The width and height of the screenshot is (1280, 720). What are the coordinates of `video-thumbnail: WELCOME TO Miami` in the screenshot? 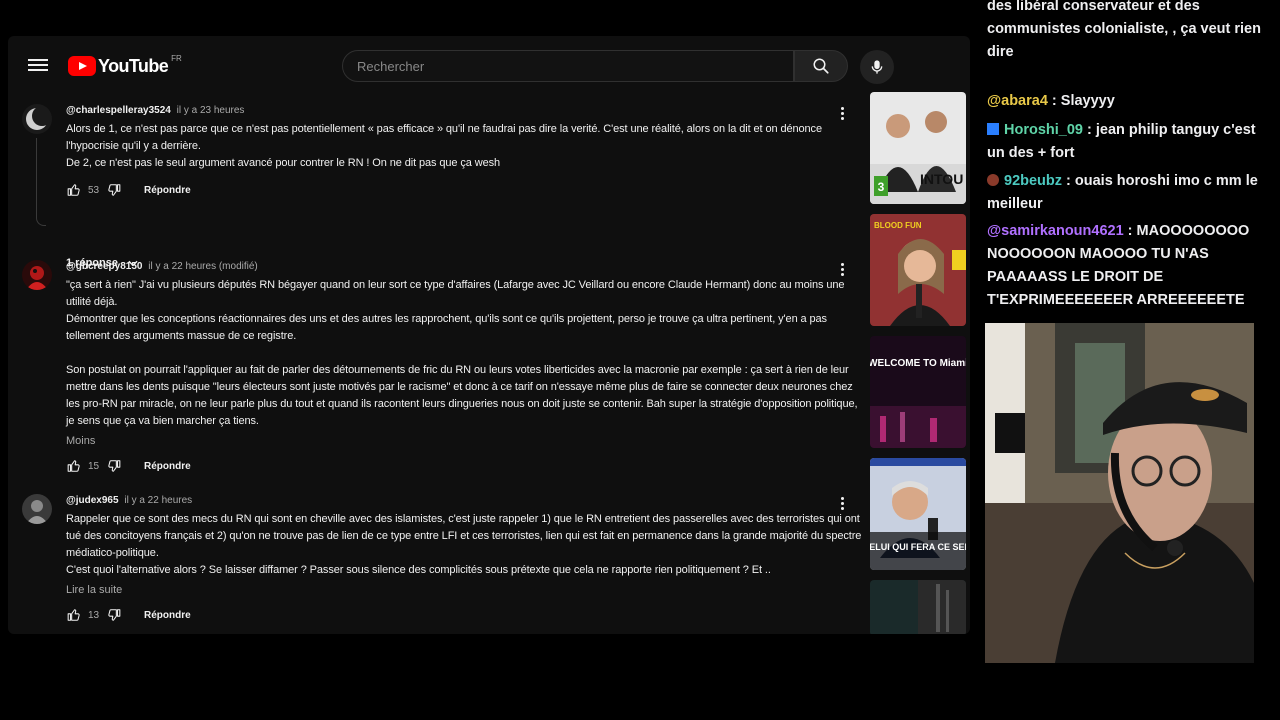 It's located at (918, 392).